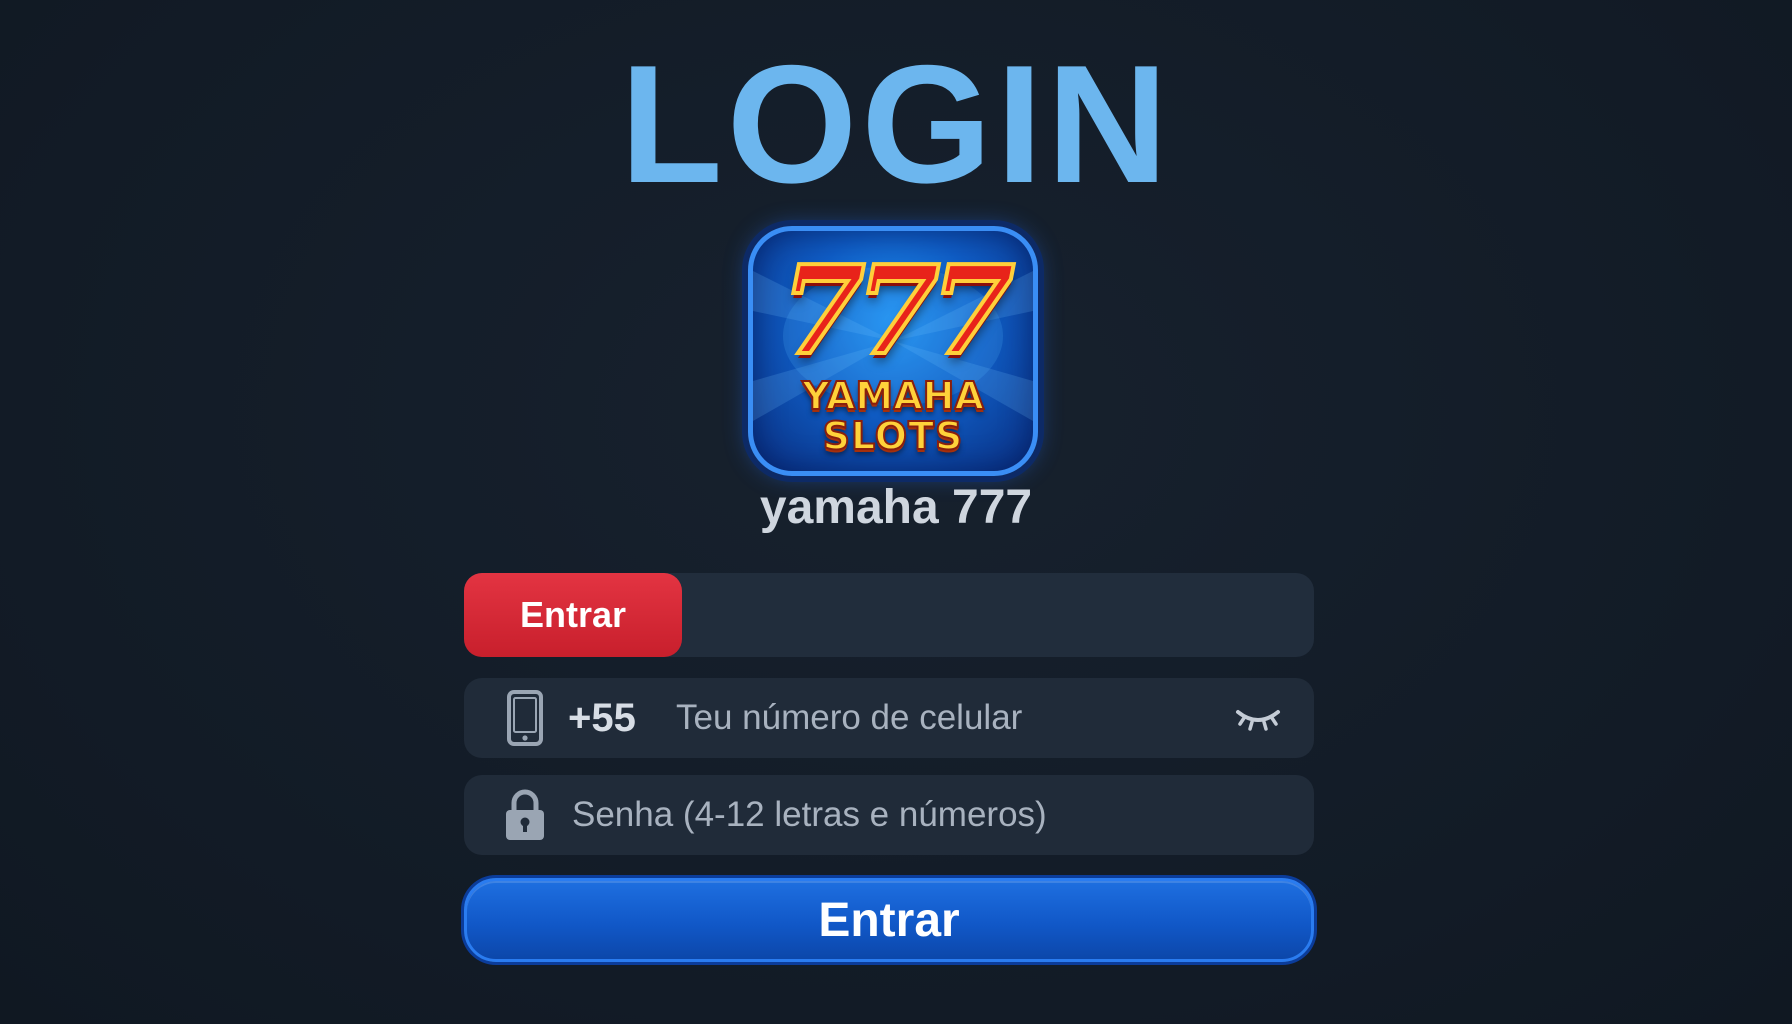 This screenshot has width=1792, height=1024. I want to click on logo-sevens-text: 777, so click(898, 310).